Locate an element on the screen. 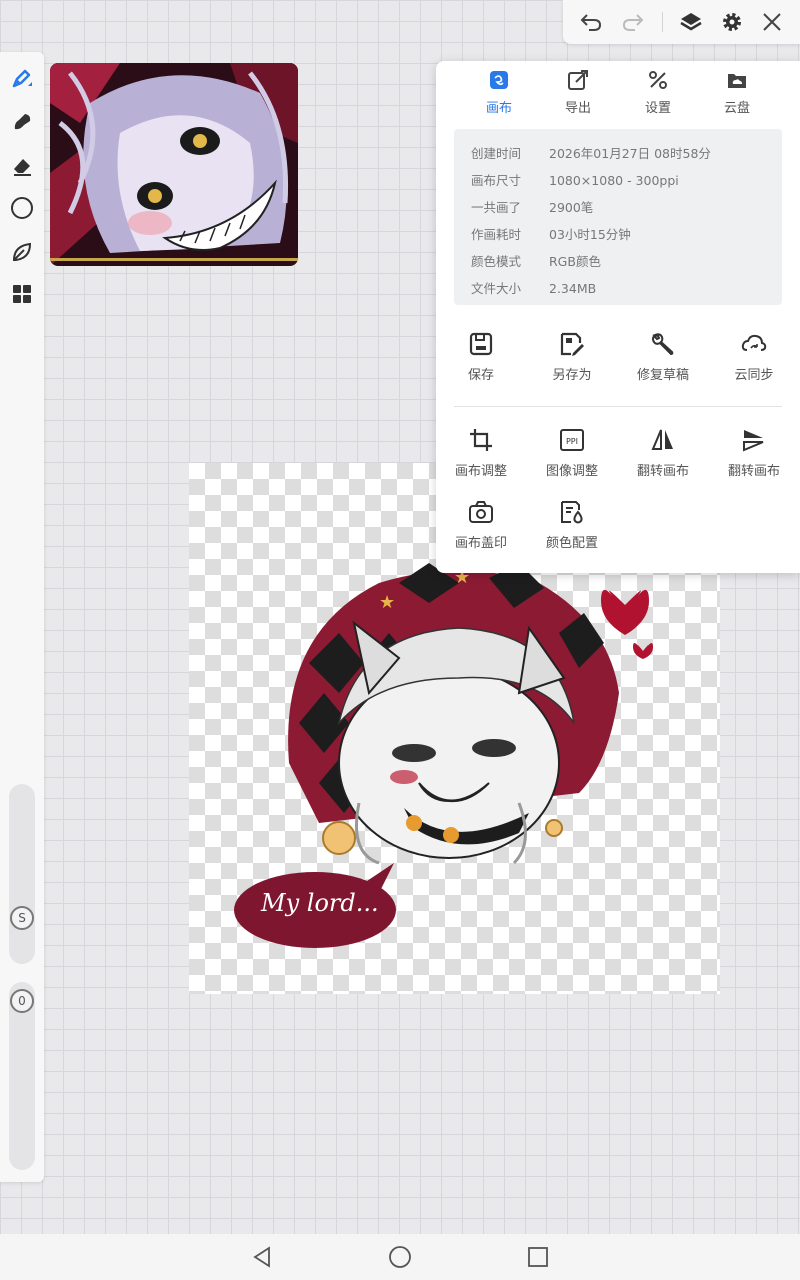  repair-draft-button: 修复草稿 is located at coordinates (663, 357).